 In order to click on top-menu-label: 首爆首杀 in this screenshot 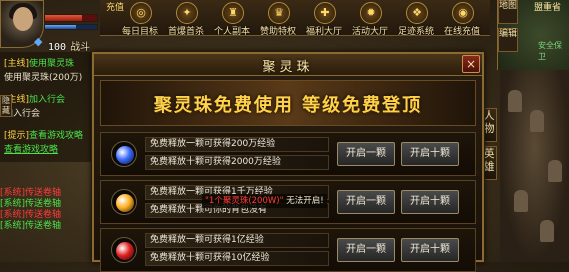, I will do `click(186, 30)`.